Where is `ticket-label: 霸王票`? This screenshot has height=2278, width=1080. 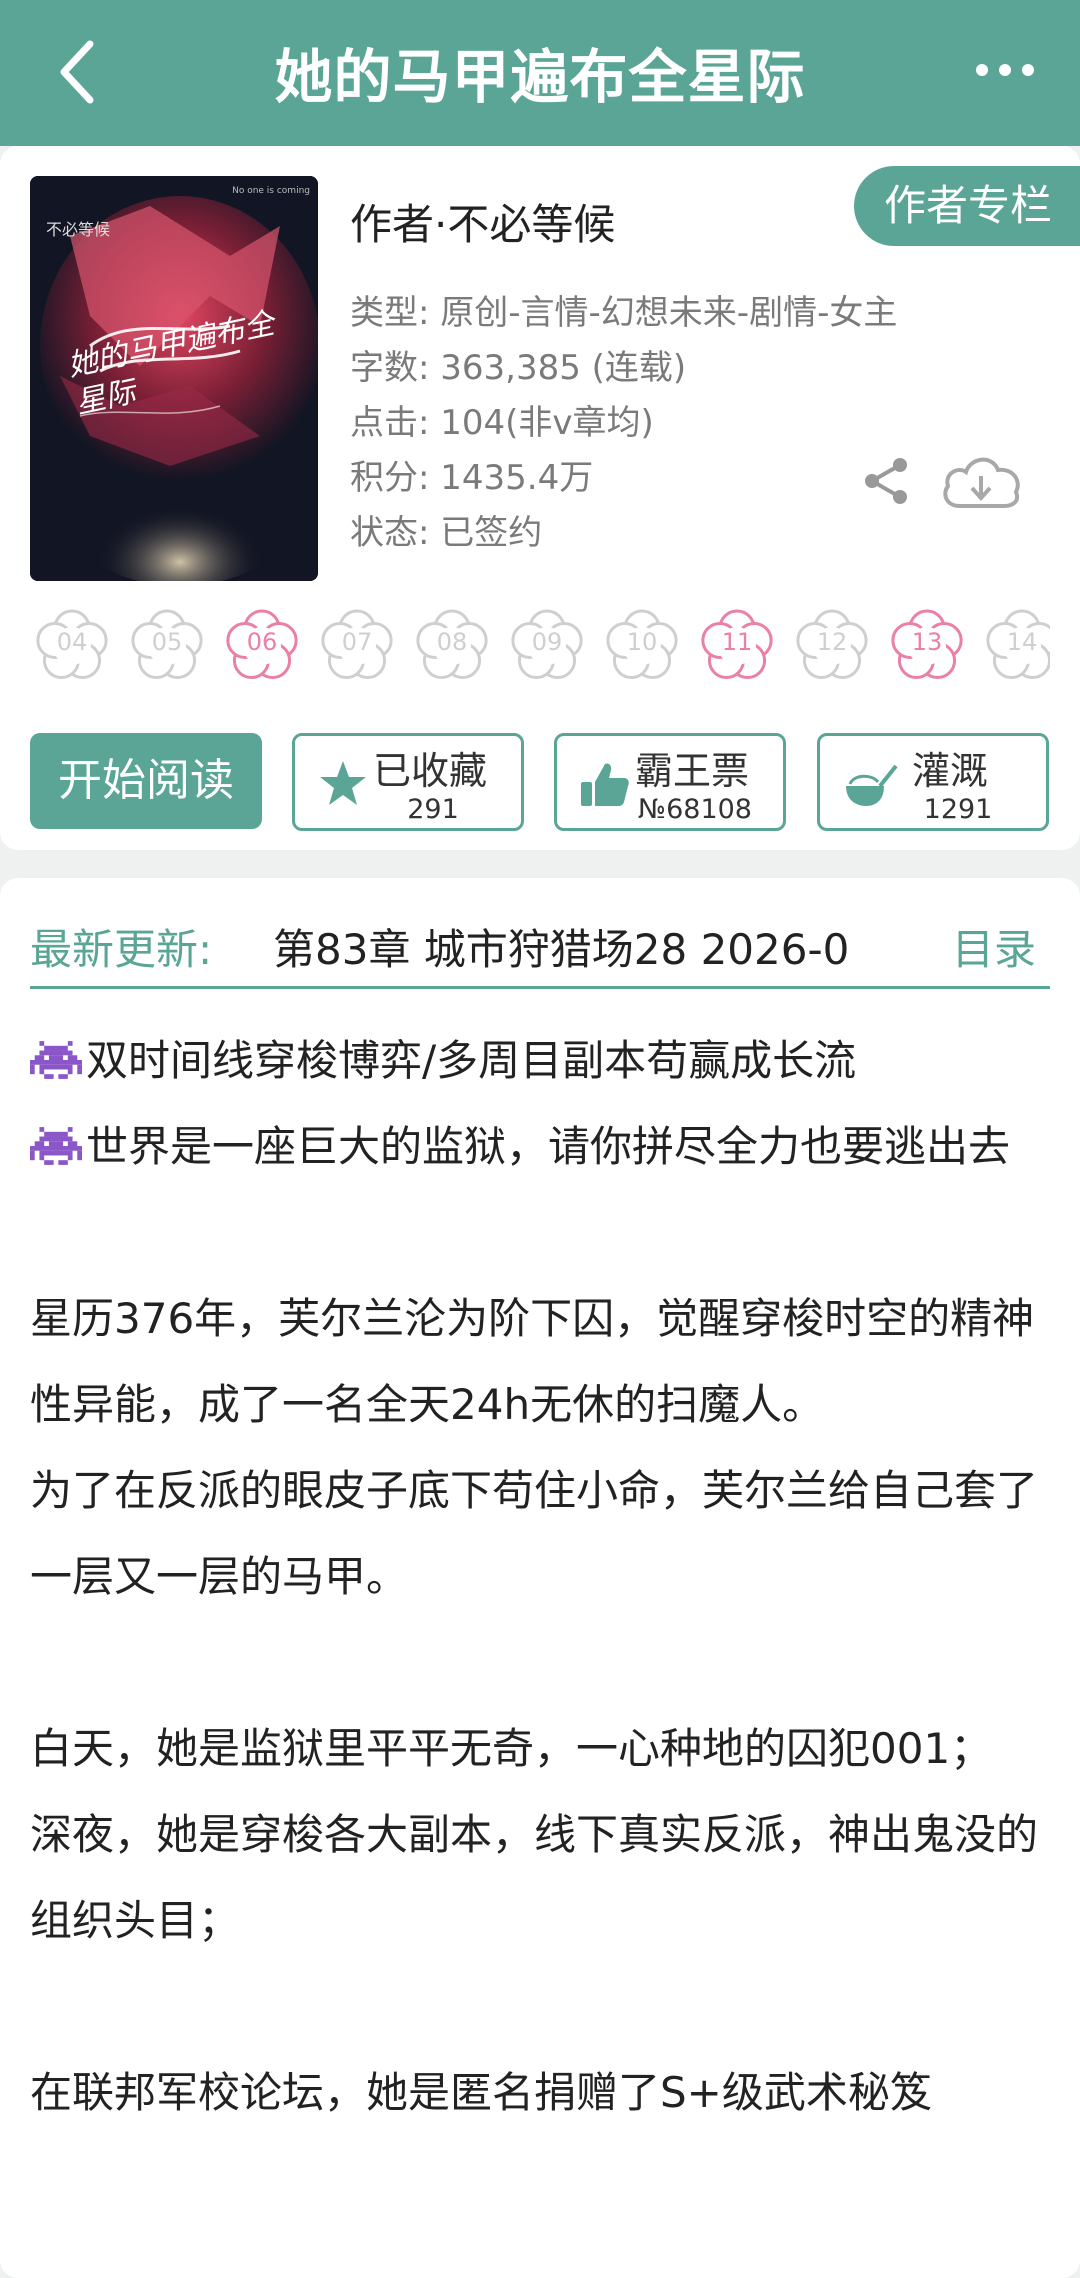
ticket-label: 霸王票 is located at coordinates (692, 771).